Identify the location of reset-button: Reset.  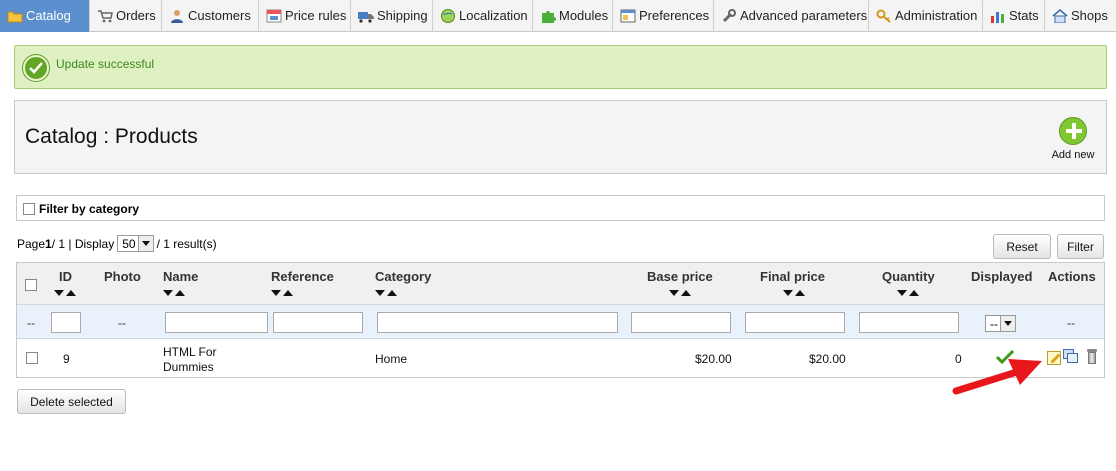
(1022, 246).